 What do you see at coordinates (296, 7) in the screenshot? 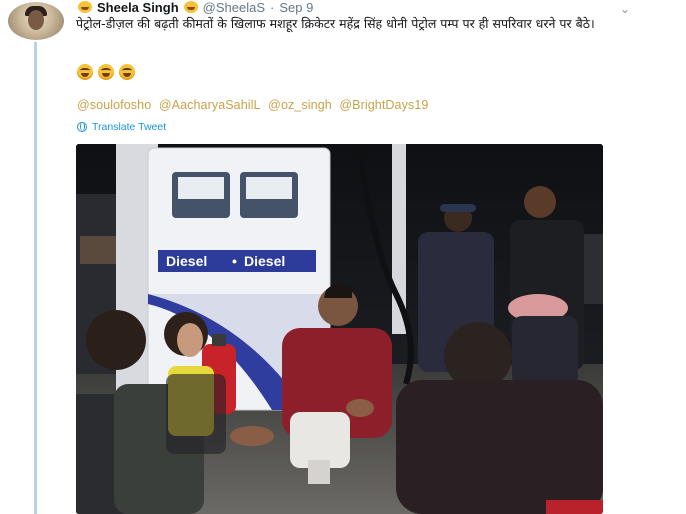
I see `tweet-date: Sep 9` at bounding box center [296, 7].